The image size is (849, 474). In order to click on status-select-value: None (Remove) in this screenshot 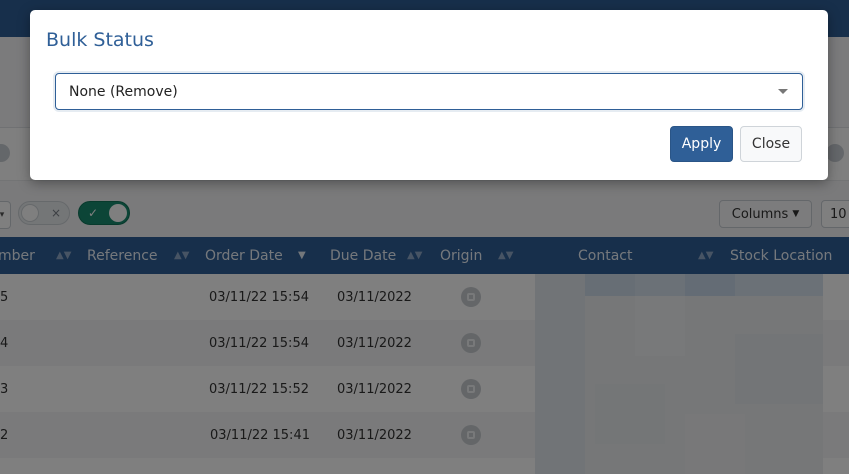, I will do `click(123, 91)`.